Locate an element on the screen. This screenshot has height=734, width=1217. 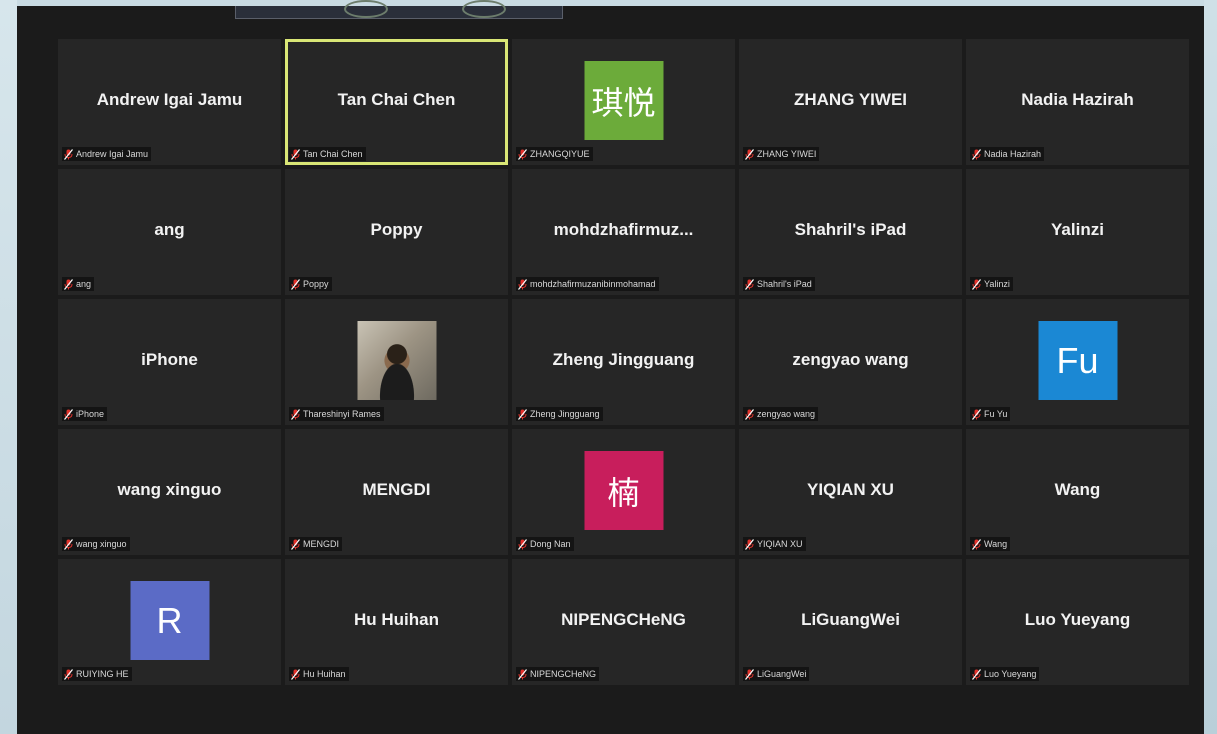
participant-caption-text: Poppy is located at coordinates (316, 284).